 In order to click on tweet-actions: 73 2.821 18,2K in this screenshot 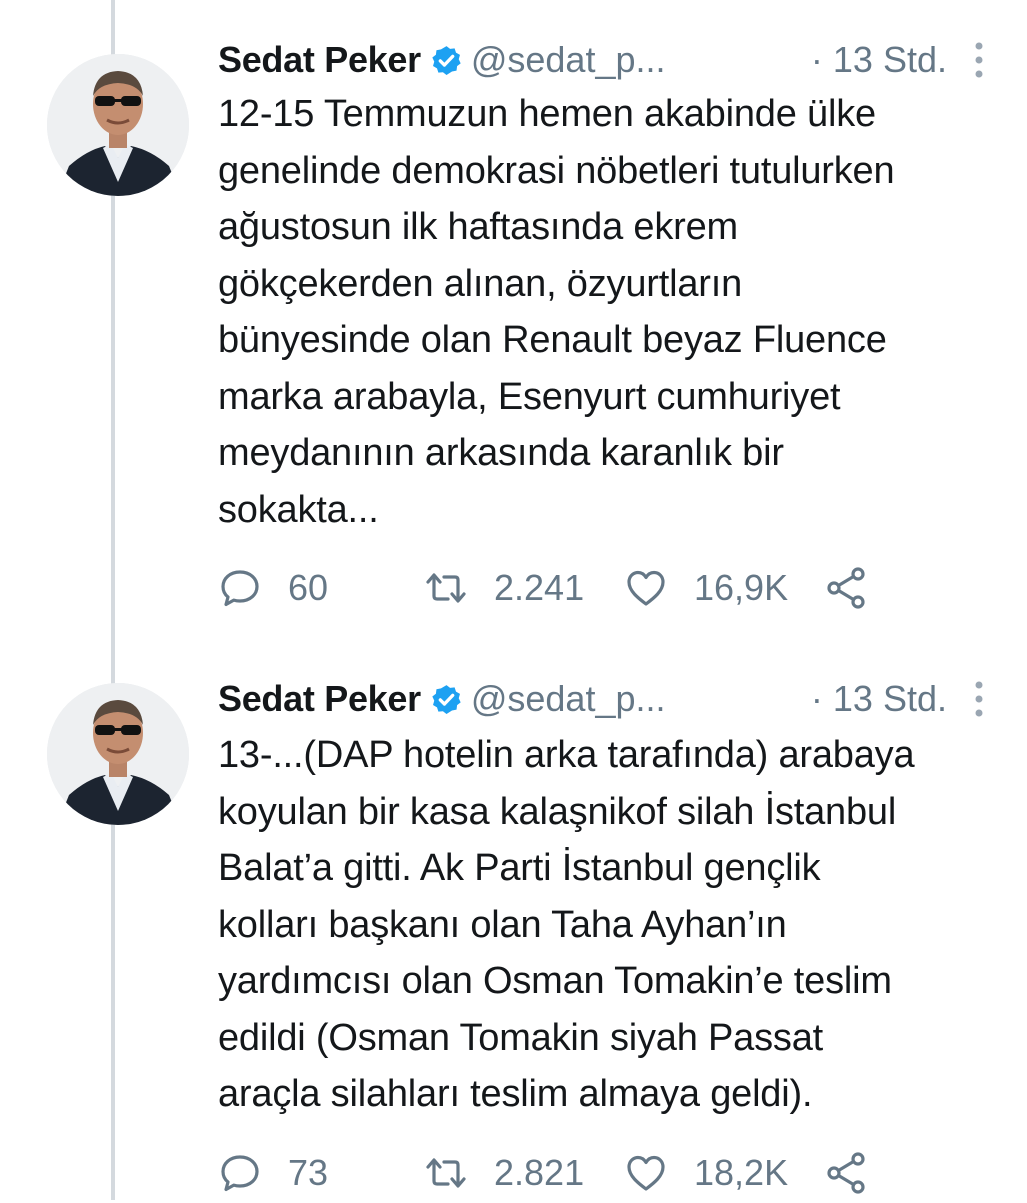, I will do `click(568, 1173)`.